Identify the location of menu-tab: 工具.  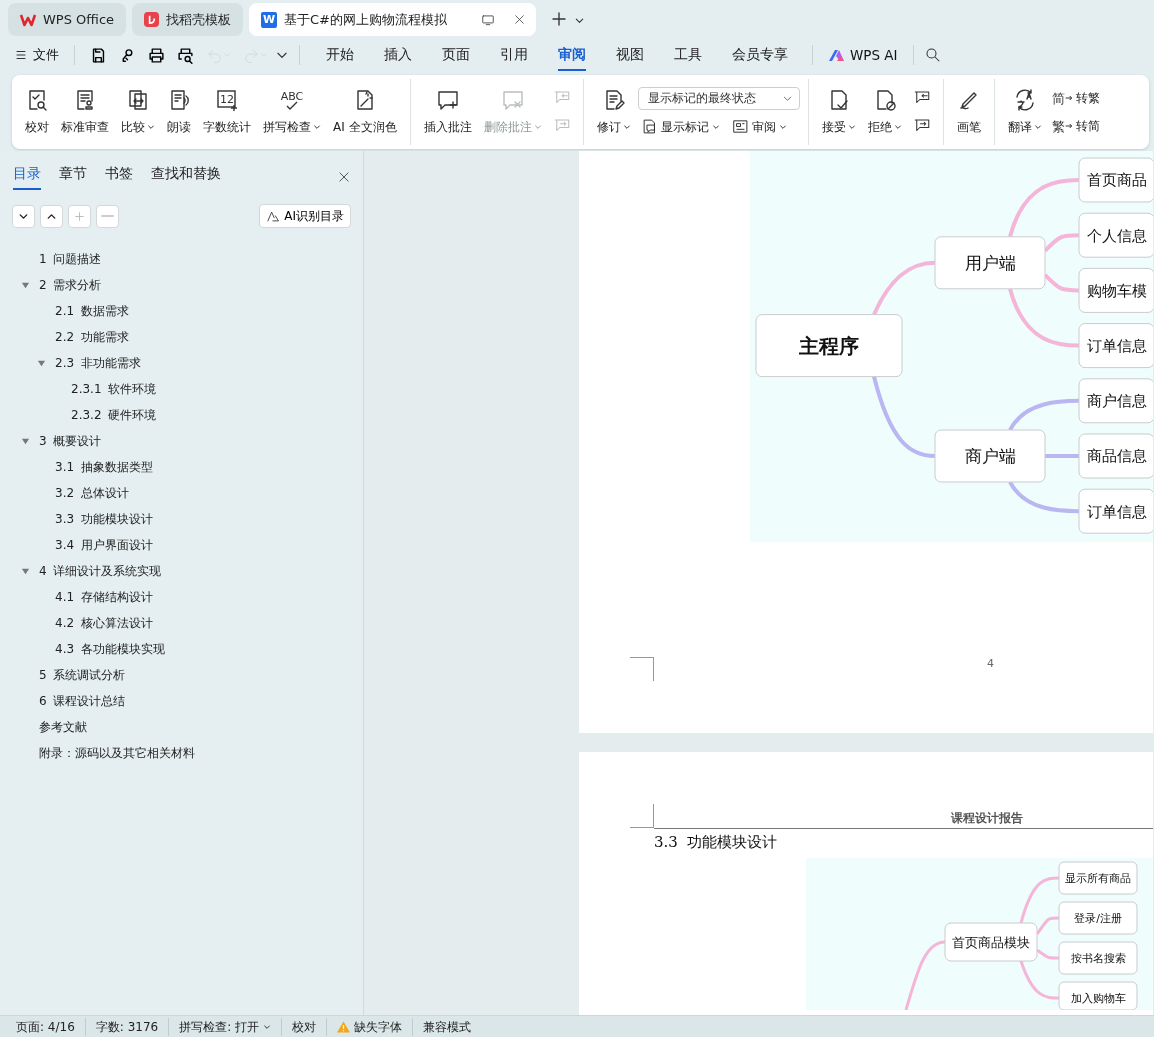
(688, 55).